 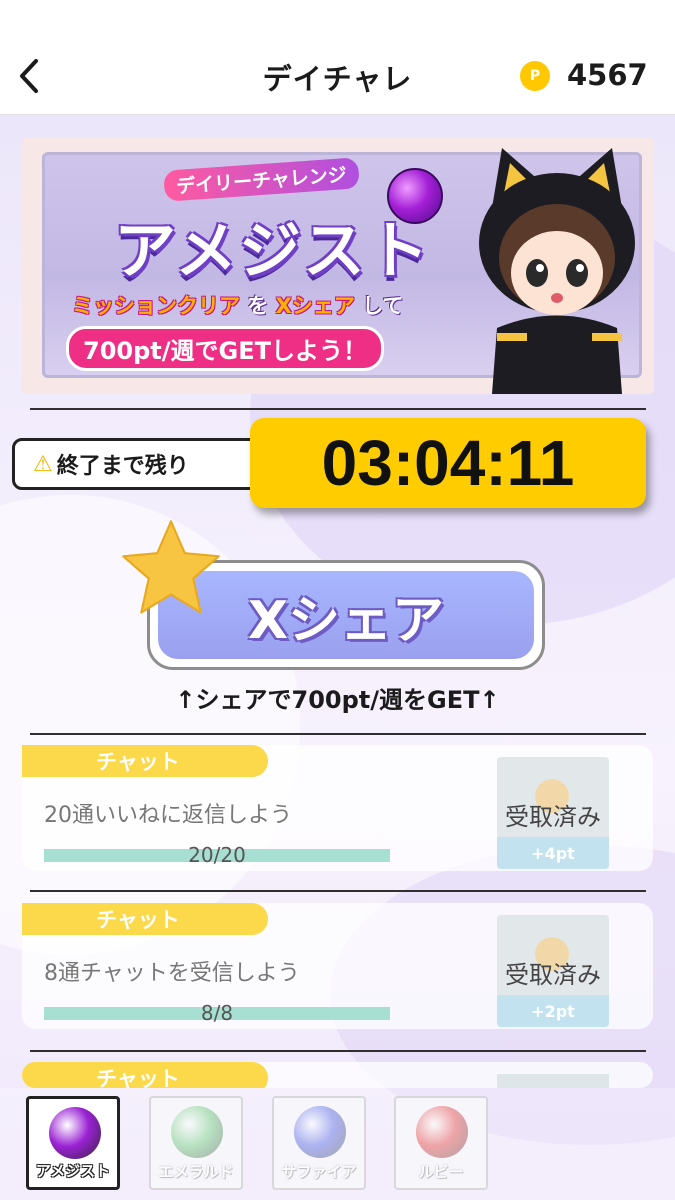 What do you see at coordinates (337, 57) in the screenshot?
I see `app-header: デイチャレ P 4567` at bounding box center [337, 57].